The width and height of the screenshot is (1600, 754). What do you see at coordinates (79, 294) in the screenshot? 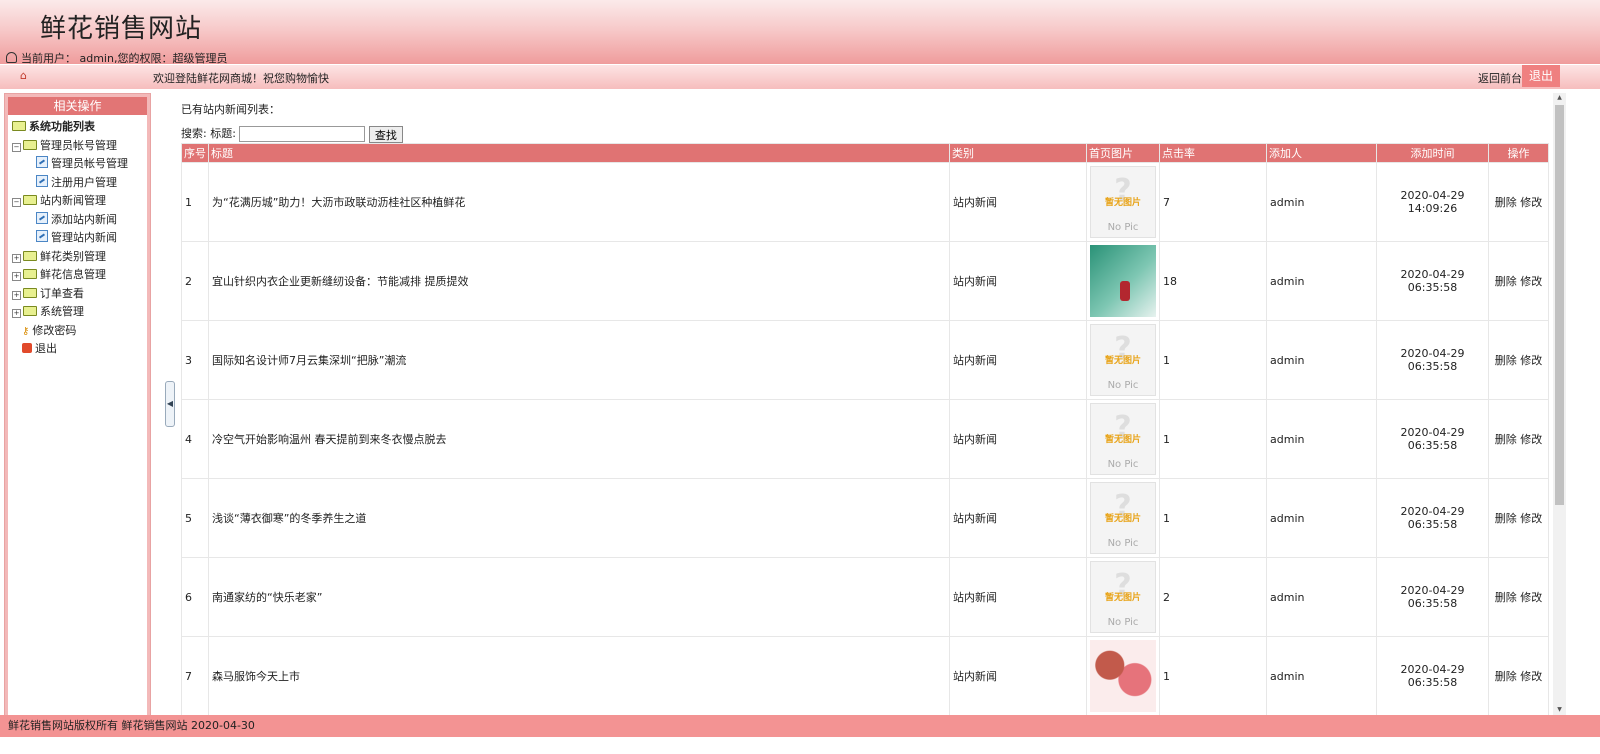
I see `tree-group-orders: + 订单查看` at bounding box center [79, 294].